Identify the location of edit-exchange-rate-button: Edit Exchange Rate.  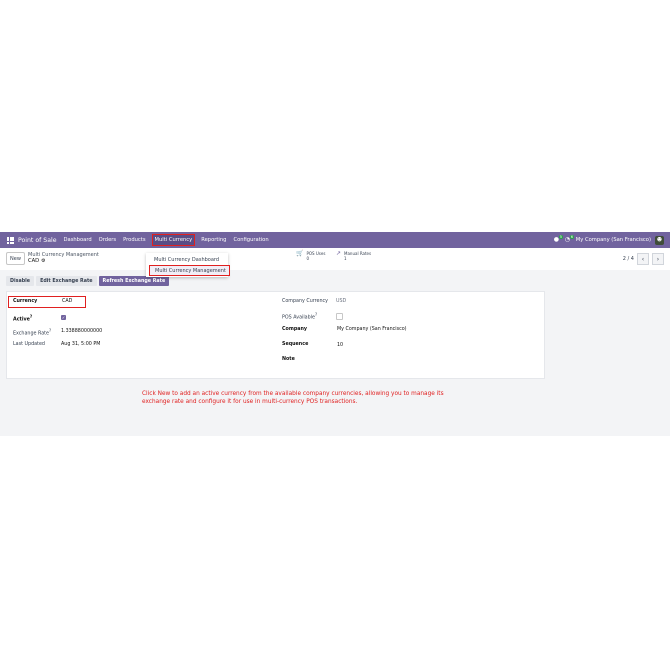
(66, 281).